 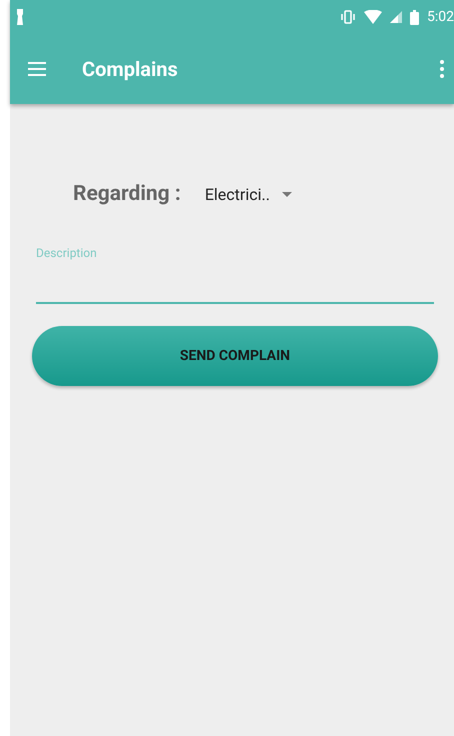 I want to click on wifi-icon, so click(x=373, y=17).